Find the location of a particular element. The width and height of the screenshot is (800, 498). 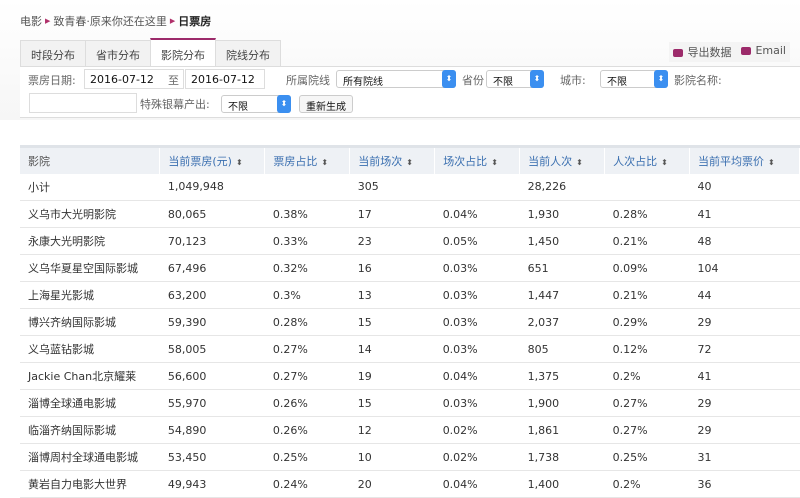

tab-time: 时段分布 is located at coordinates (53, 53).